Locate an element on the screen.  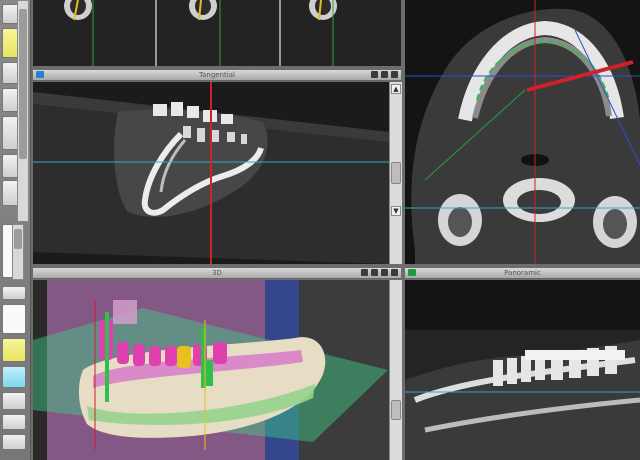
properties-scrollbar is located at coordinates (18, 252).